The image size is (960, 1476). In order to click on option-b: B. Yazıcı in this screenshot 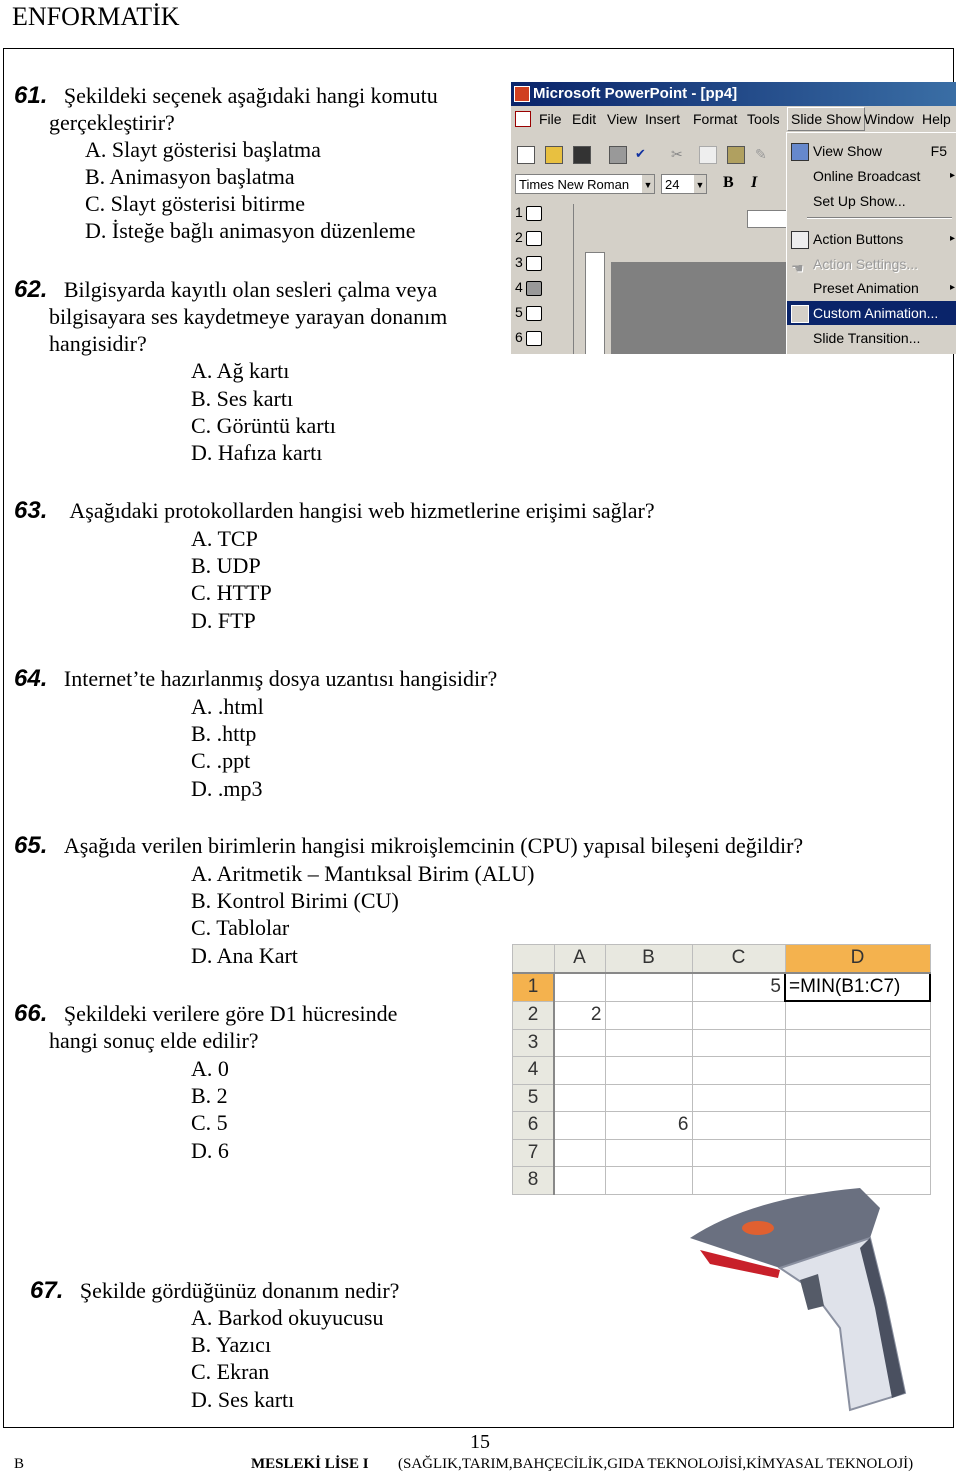, I will do `click(231, 1344)`.